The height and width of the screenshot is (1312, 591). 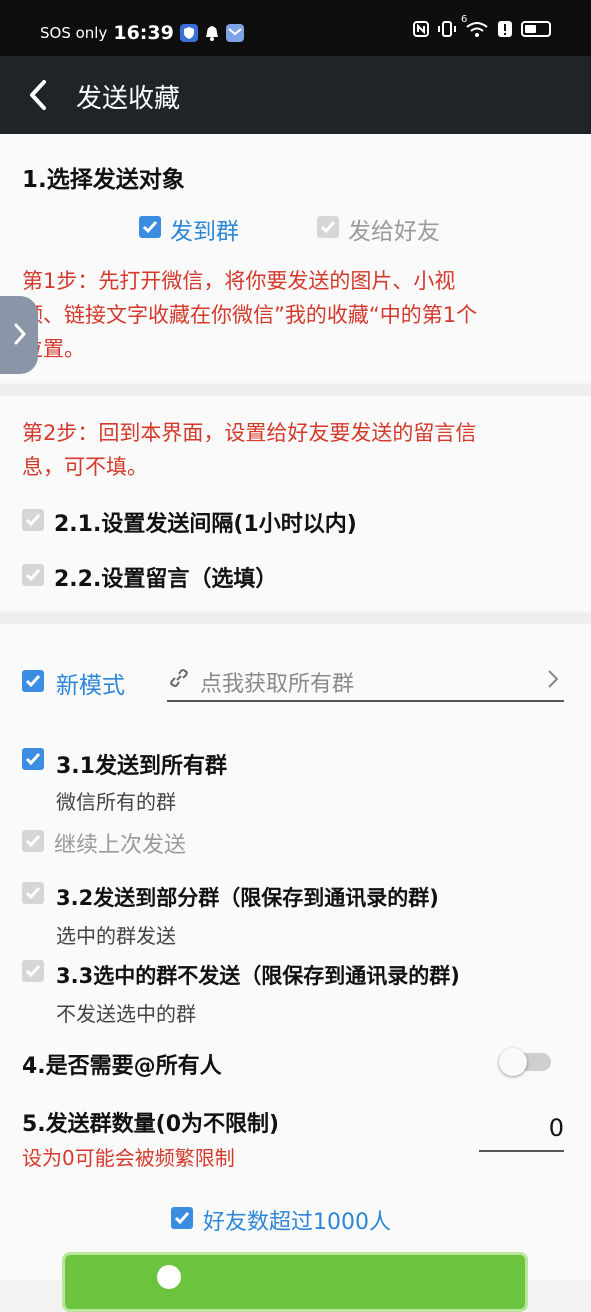 What do you see at coordinates (513, 1062) in the screenshot?
I see `toggle-knob` at bounding box center [513, 1062].